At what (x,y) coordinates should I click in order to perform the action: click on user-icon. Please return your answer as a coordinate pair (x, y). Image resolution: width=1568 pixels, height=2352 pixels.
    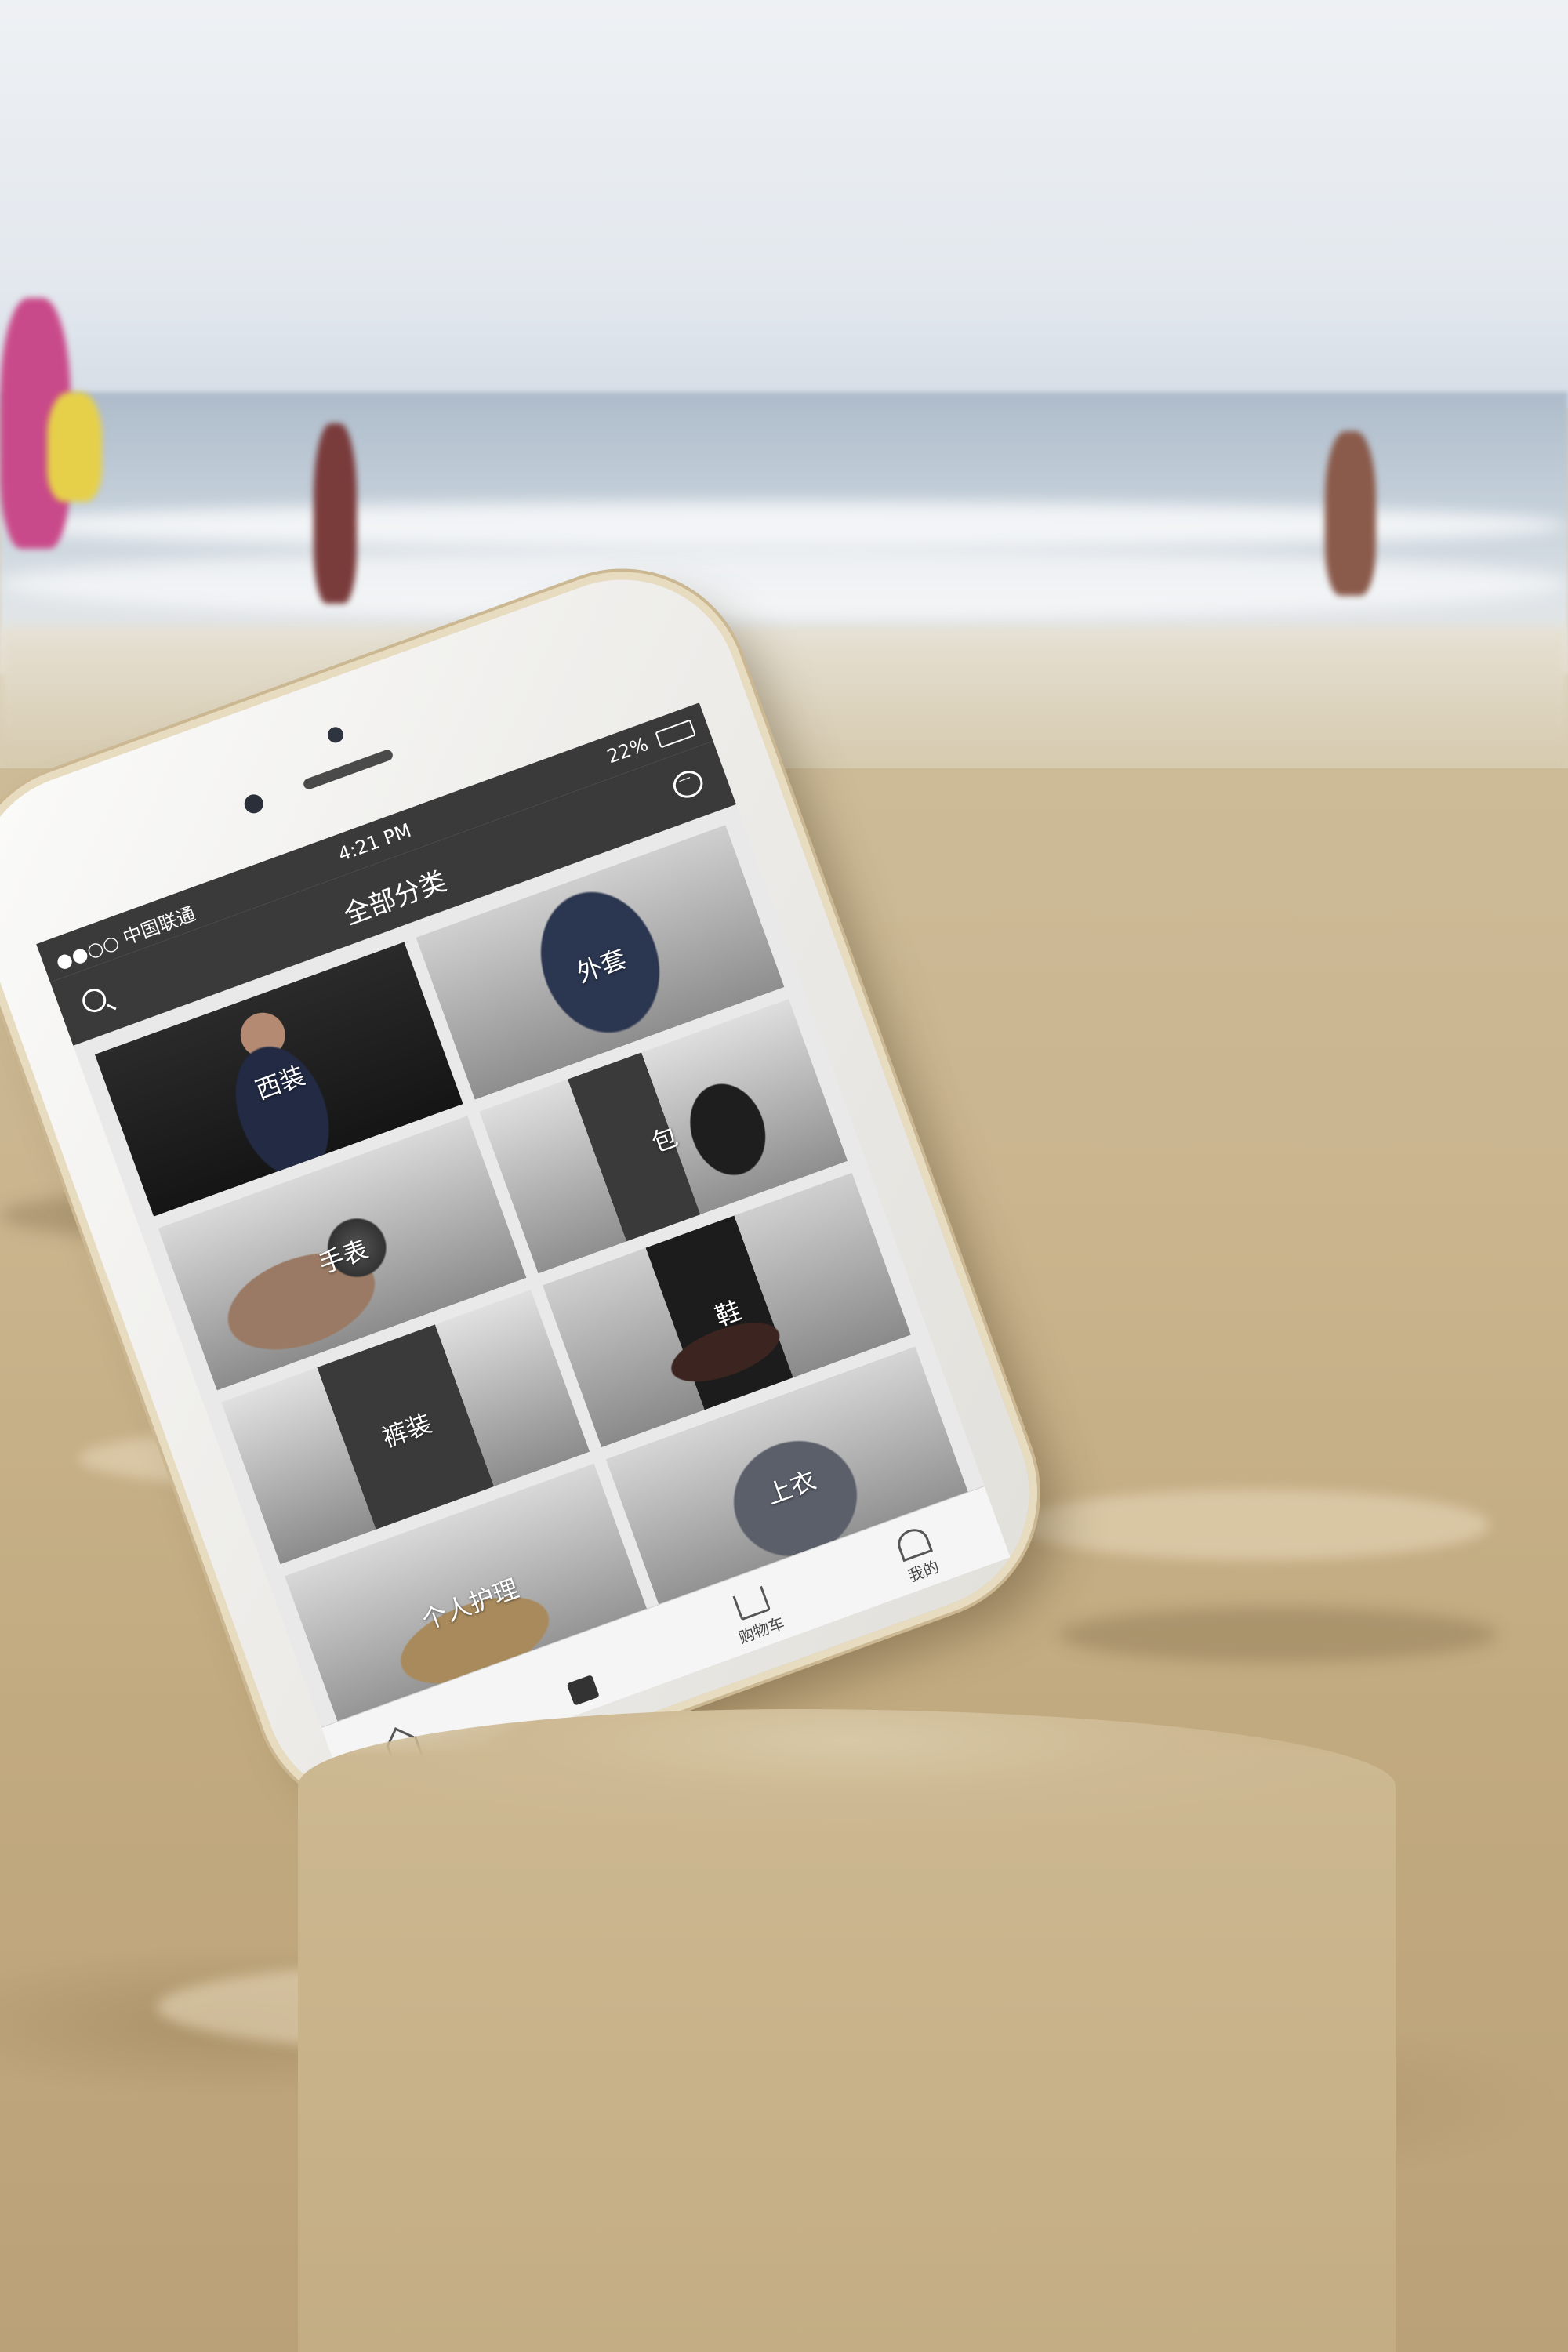
    Looking at the image, I should click on (913, 1543).